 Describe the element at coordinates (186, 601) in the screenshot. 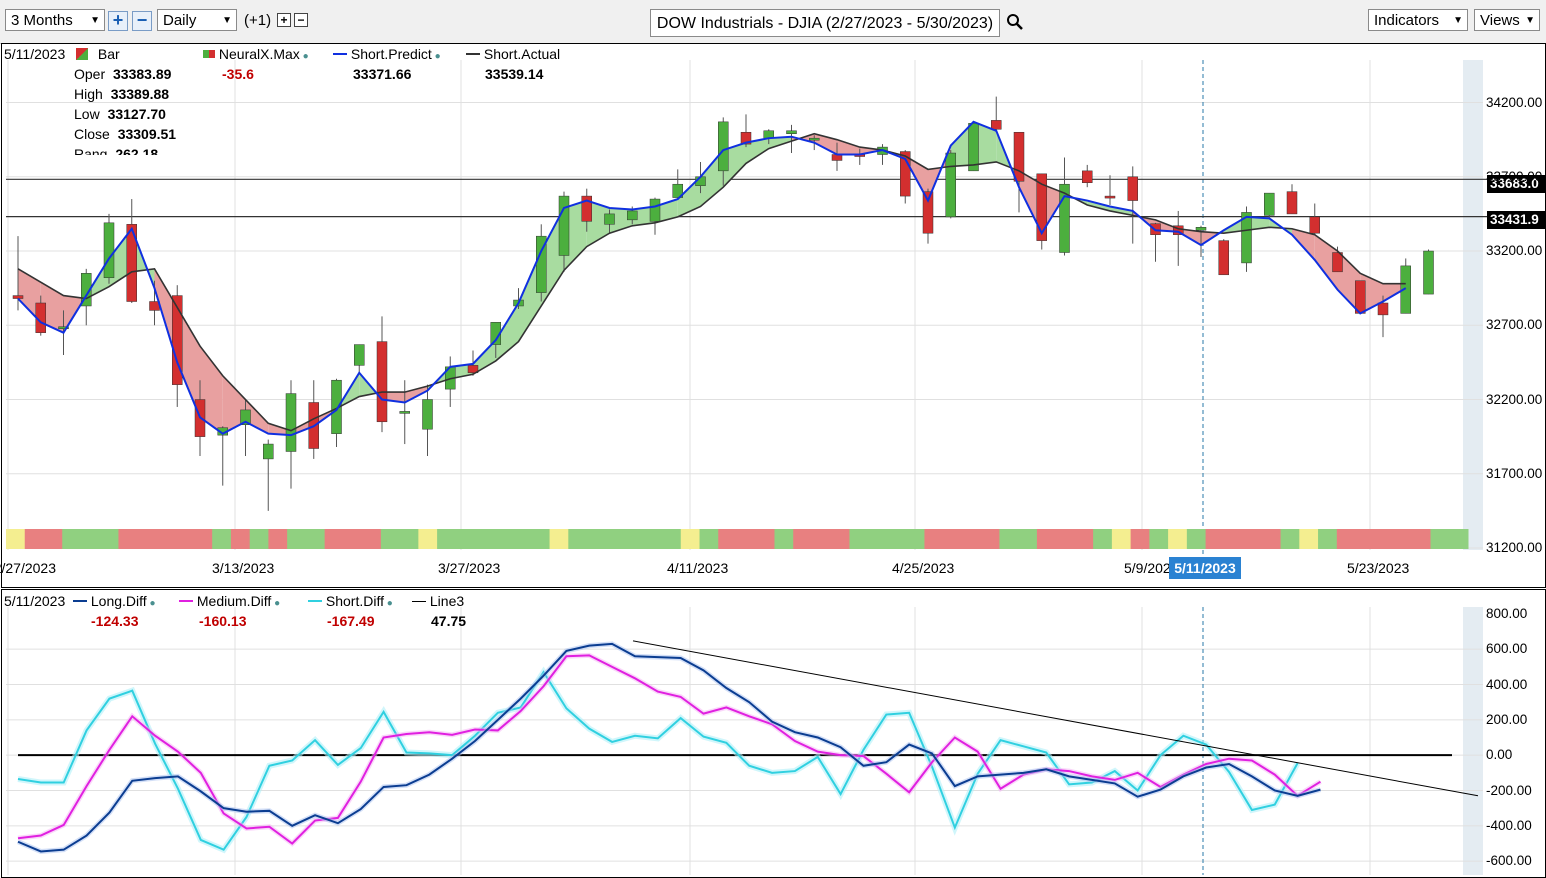

I see `medium-diff-swatch` at that location.